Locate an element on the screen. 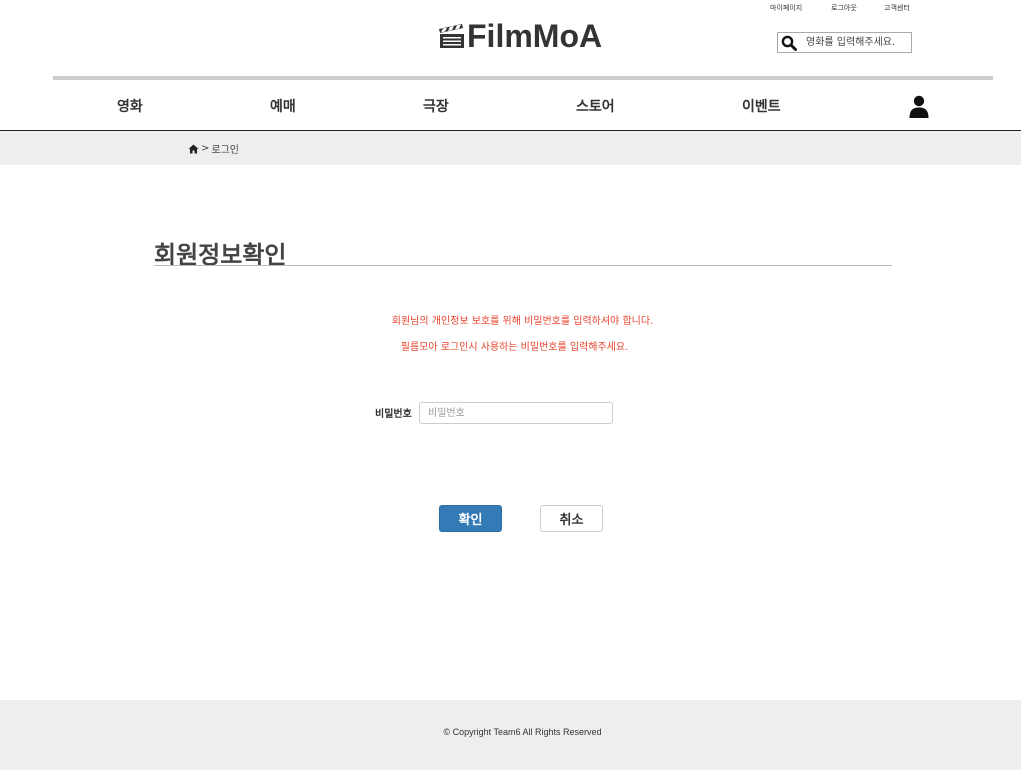  footer: © Copyright Team6 All Rights Reserved is located at coordinates (510, 735).